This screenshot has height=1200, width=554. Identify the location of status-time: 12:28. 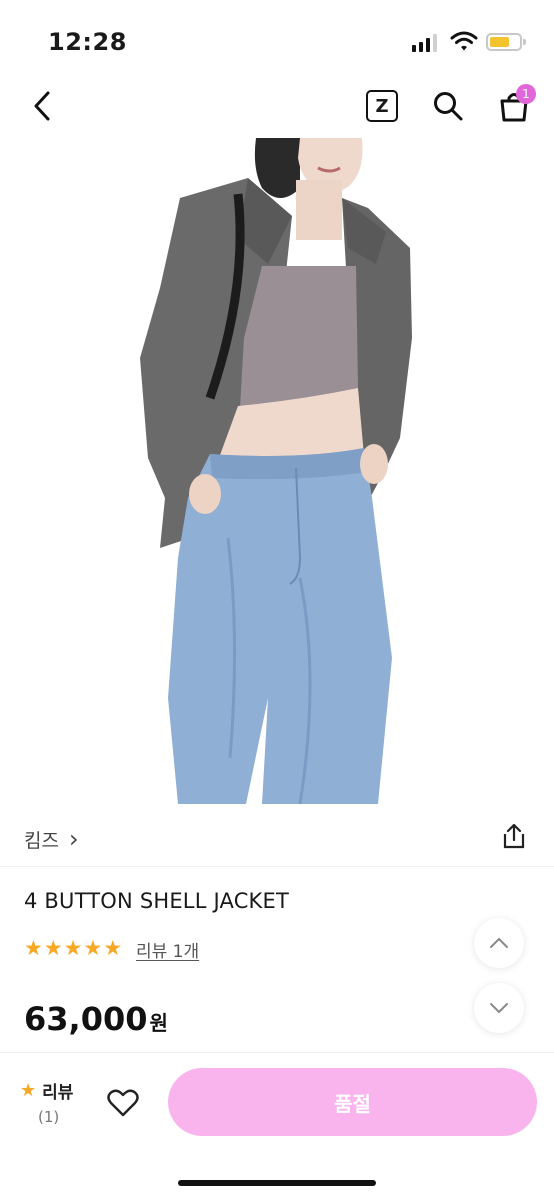
(87, 42).